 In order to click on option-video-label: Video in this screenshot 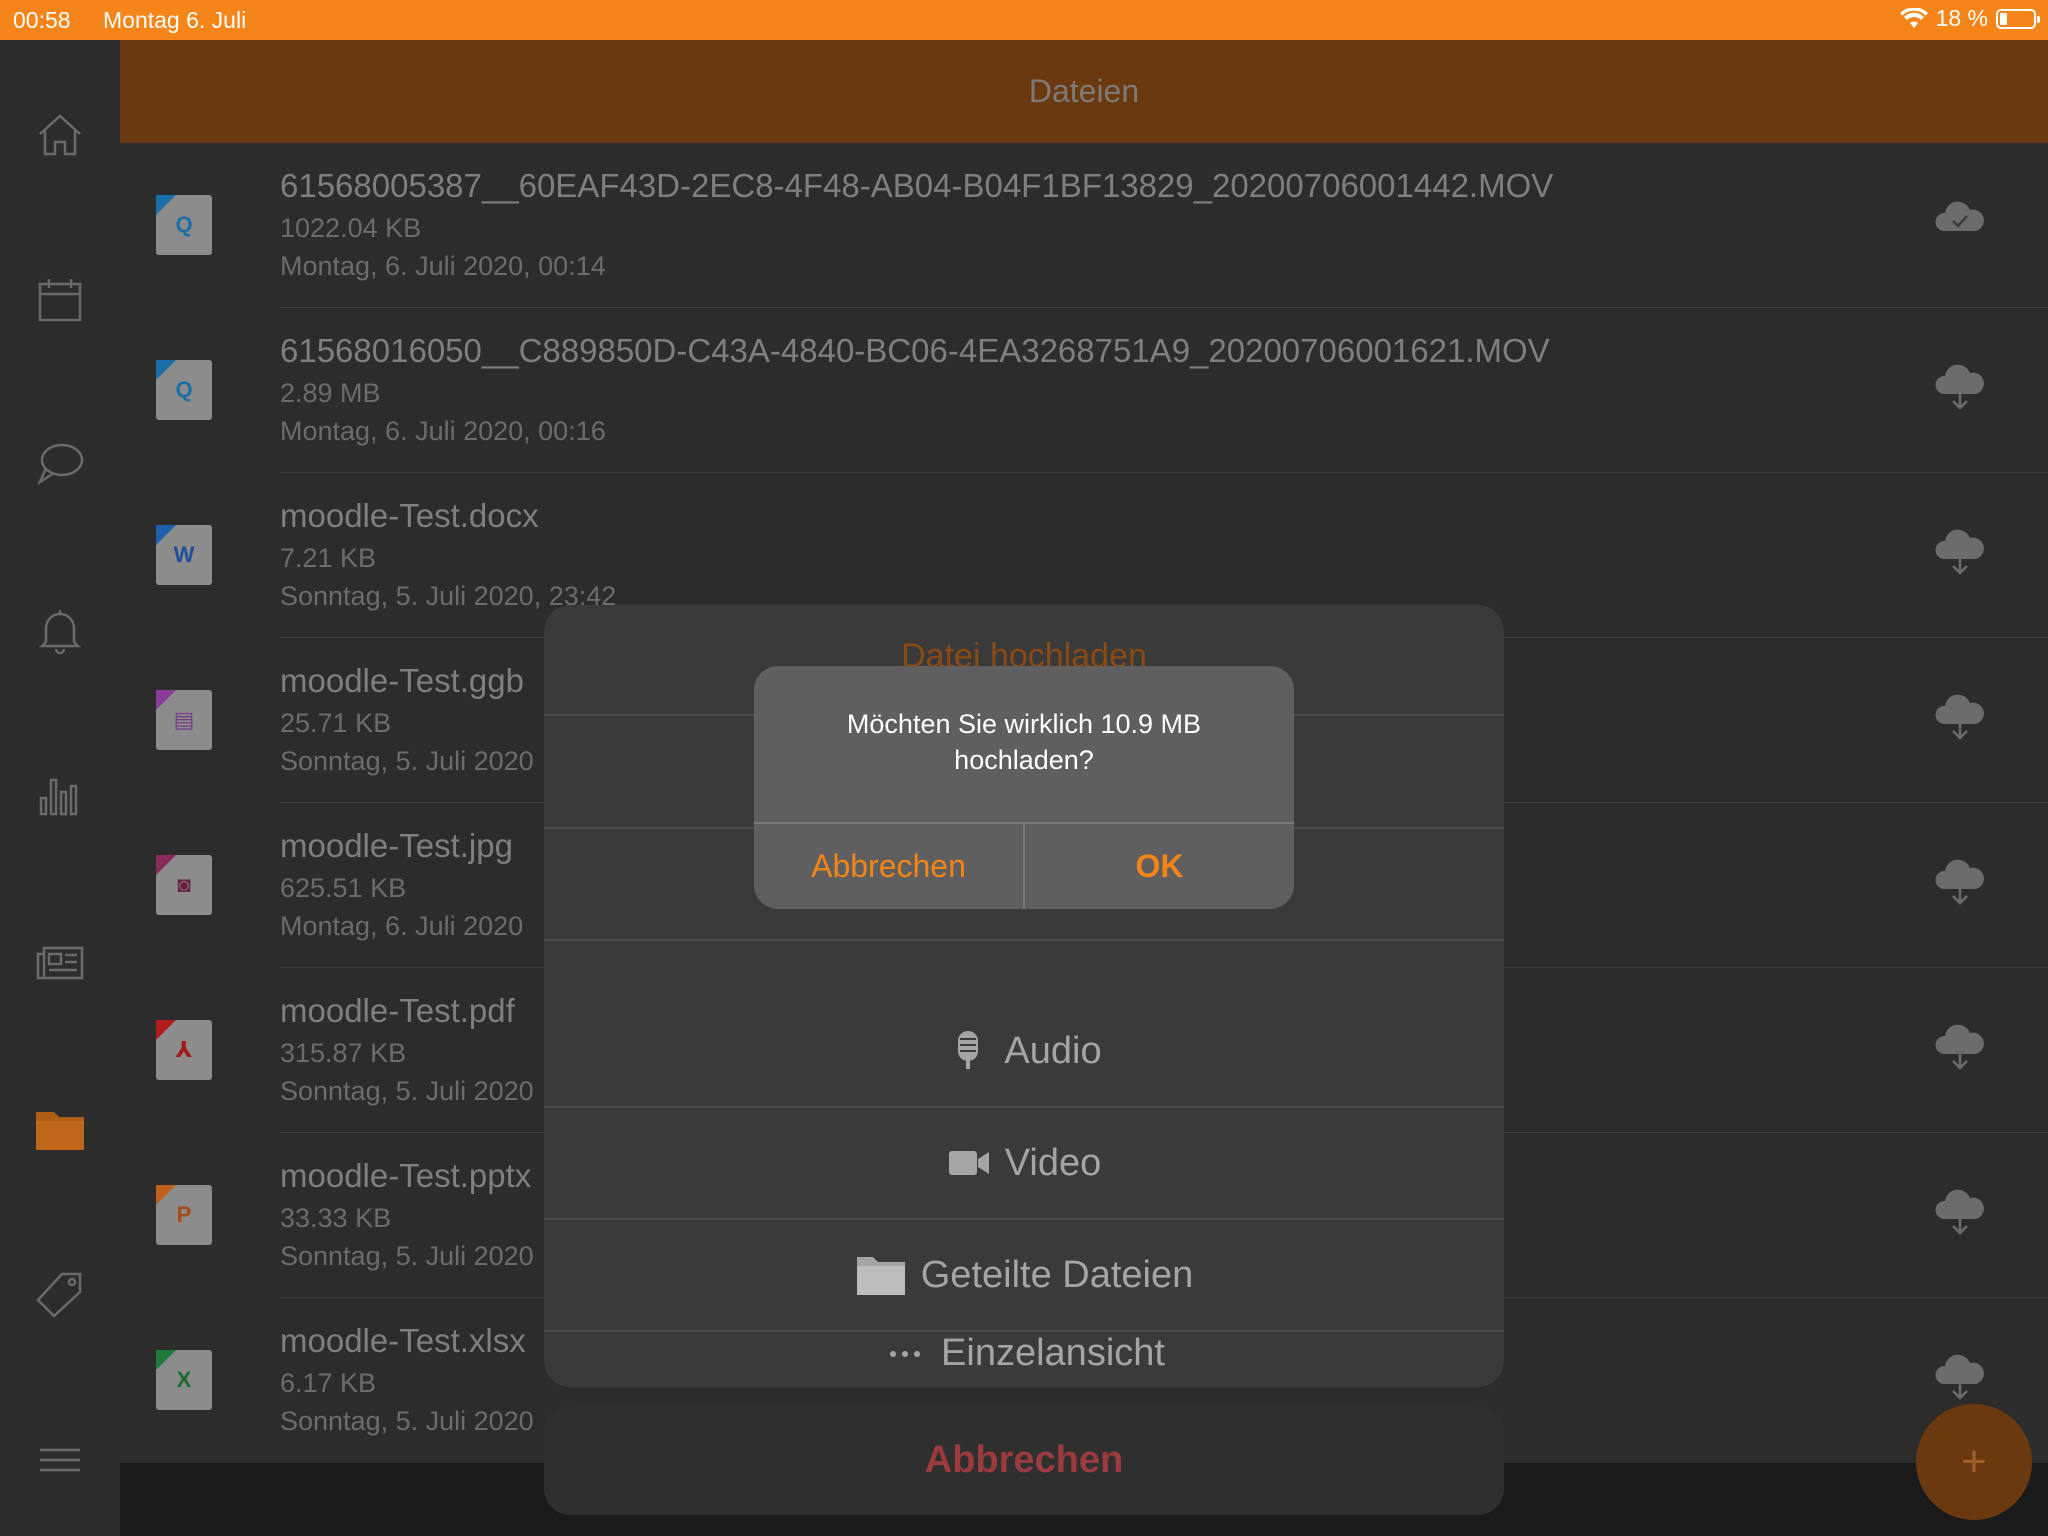, I will do `click(1053, 1162)`.